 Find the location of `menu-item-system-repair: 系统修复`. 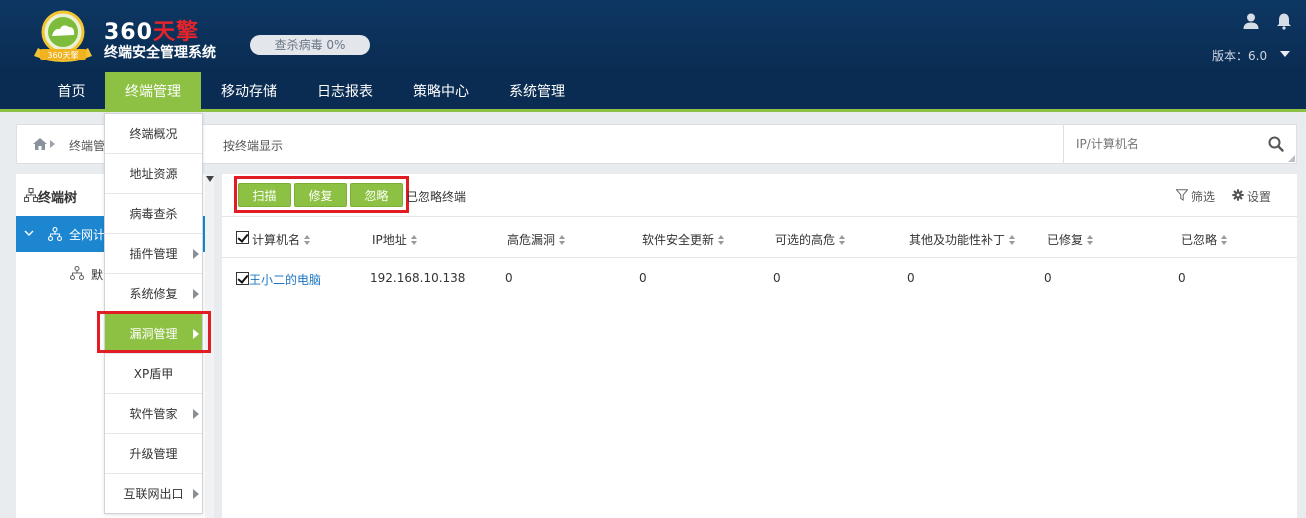

menu-item-system-repair: 系统修复 is located at coordinates (153, 294).